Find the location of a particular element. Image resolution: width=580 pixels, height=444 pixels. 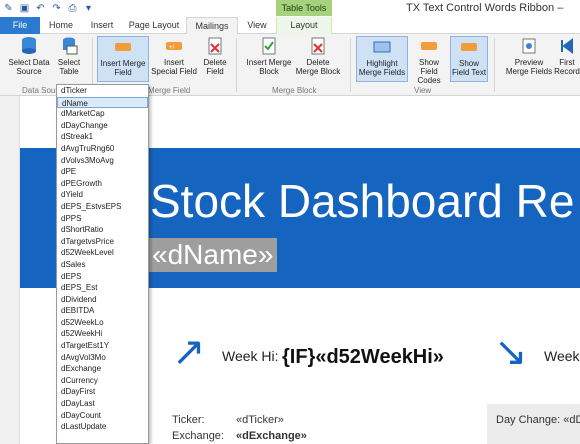

vertical-ruler is located at coordinates (10, 270).